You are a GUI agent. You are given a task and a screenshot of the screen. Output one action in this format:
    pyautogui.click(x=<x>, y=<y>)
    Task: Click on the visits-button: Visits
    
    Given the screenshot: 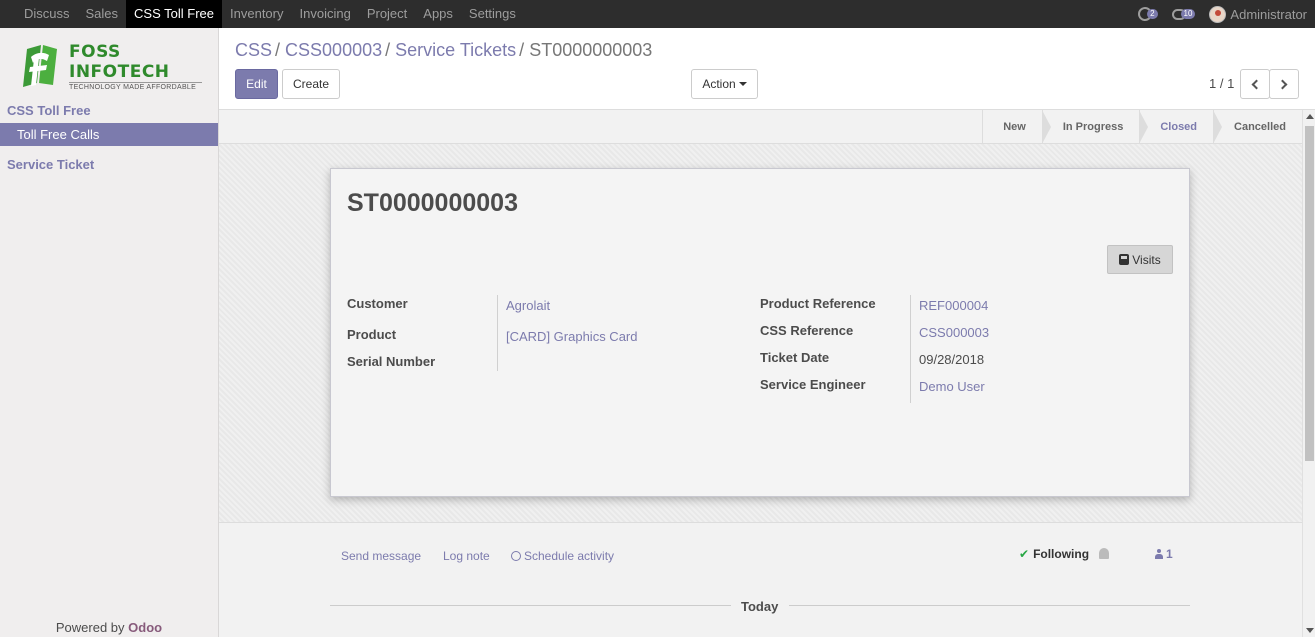 What is the action you would take?
    pyautogui.click(x=1140, y=259)
    